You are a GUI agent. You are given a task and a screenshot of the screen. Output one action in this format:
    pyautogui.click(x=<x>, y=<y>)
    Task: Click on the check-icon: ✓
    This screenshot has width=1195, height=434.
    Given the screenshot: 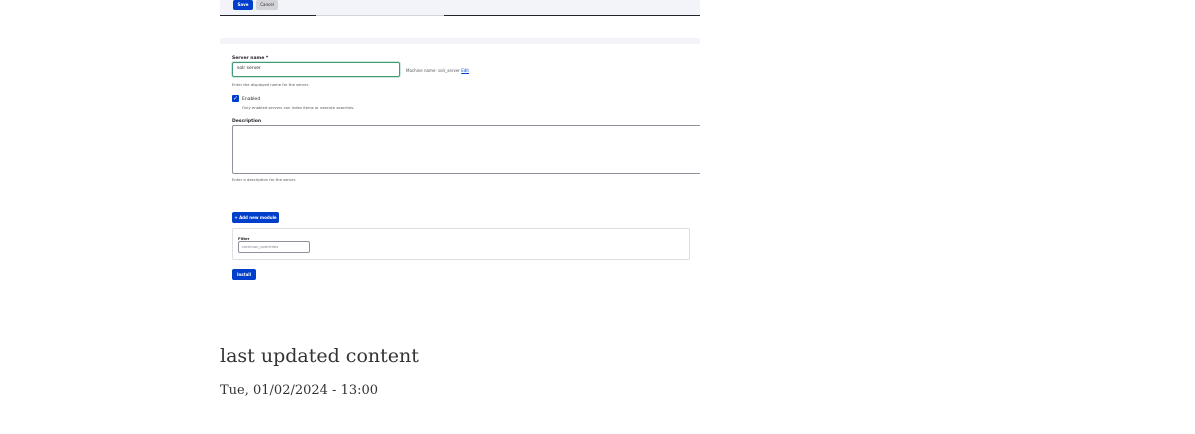 What is the action you would take?
    pyautogui.click(x=235, y=98)
    